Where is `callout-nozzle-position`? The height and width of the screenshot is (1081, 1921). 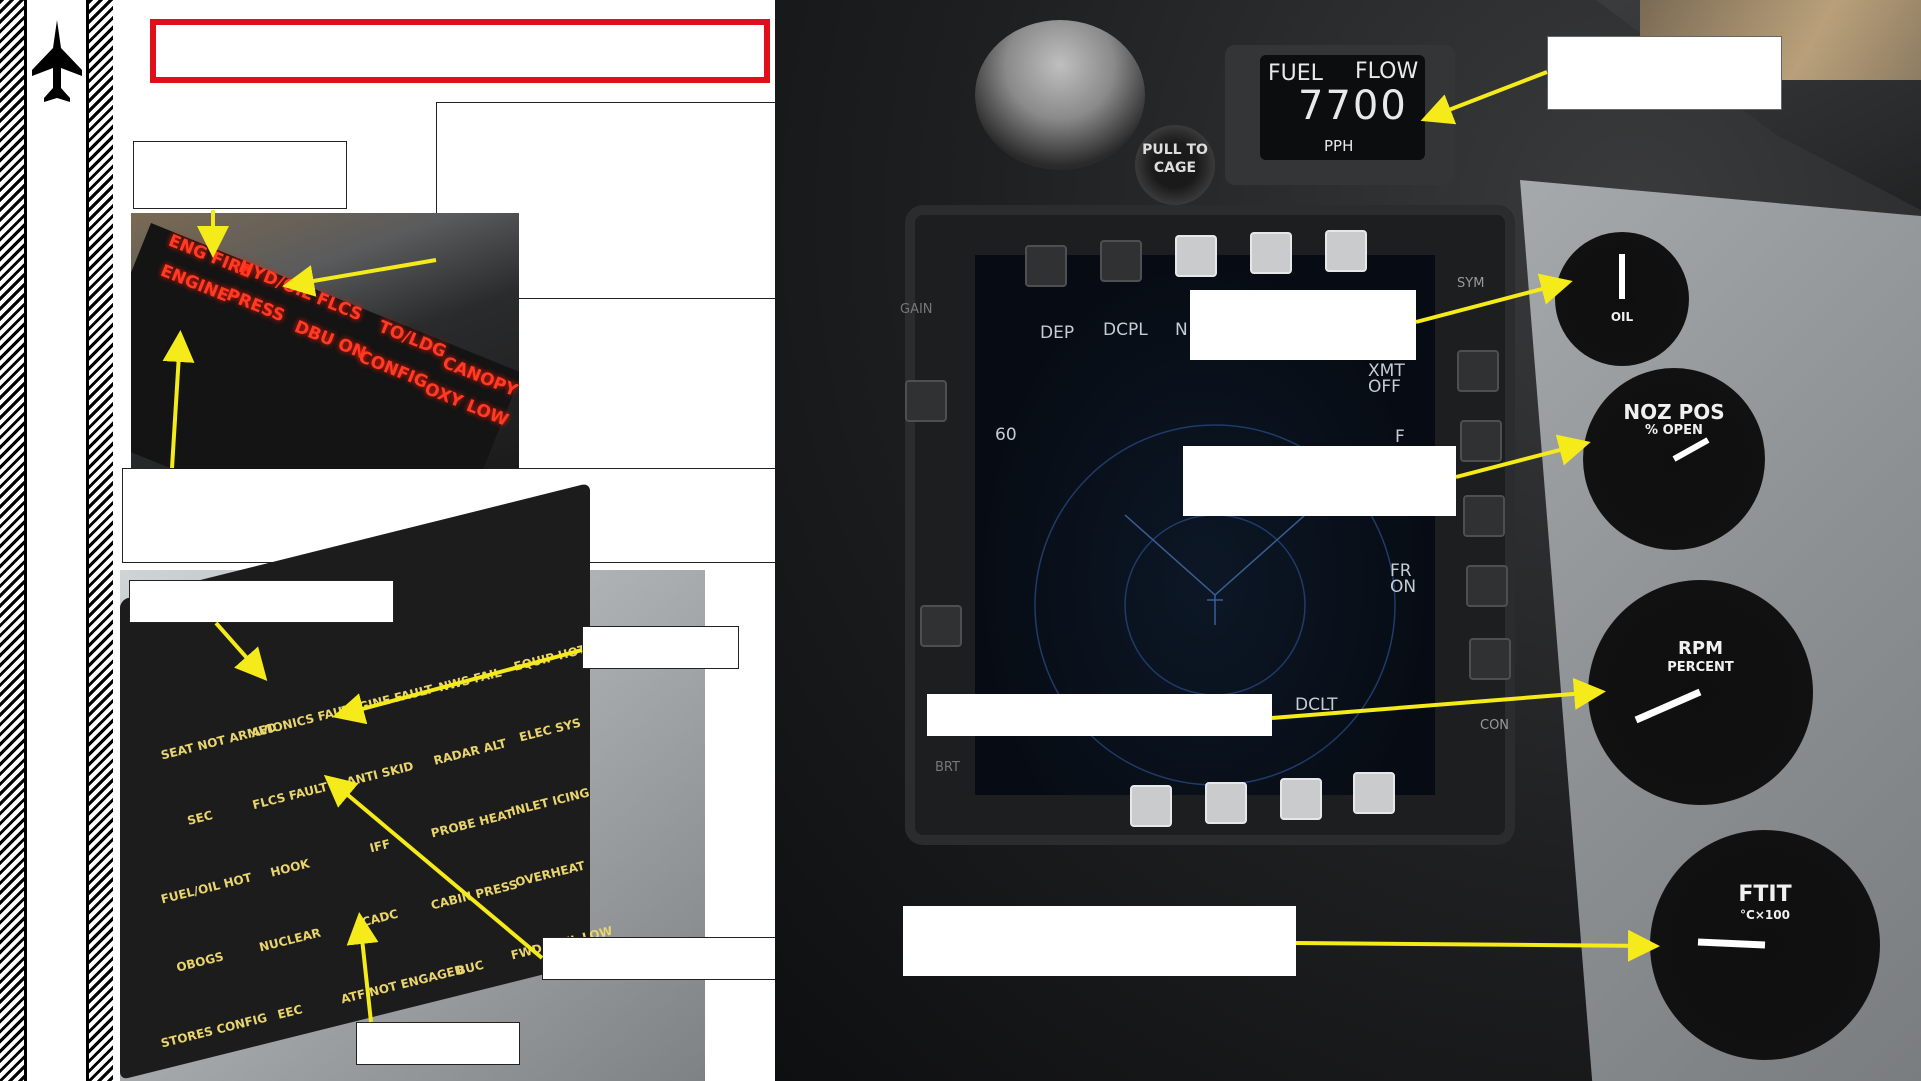 callout-nozzle-position is located at coordinates (1319, 481).